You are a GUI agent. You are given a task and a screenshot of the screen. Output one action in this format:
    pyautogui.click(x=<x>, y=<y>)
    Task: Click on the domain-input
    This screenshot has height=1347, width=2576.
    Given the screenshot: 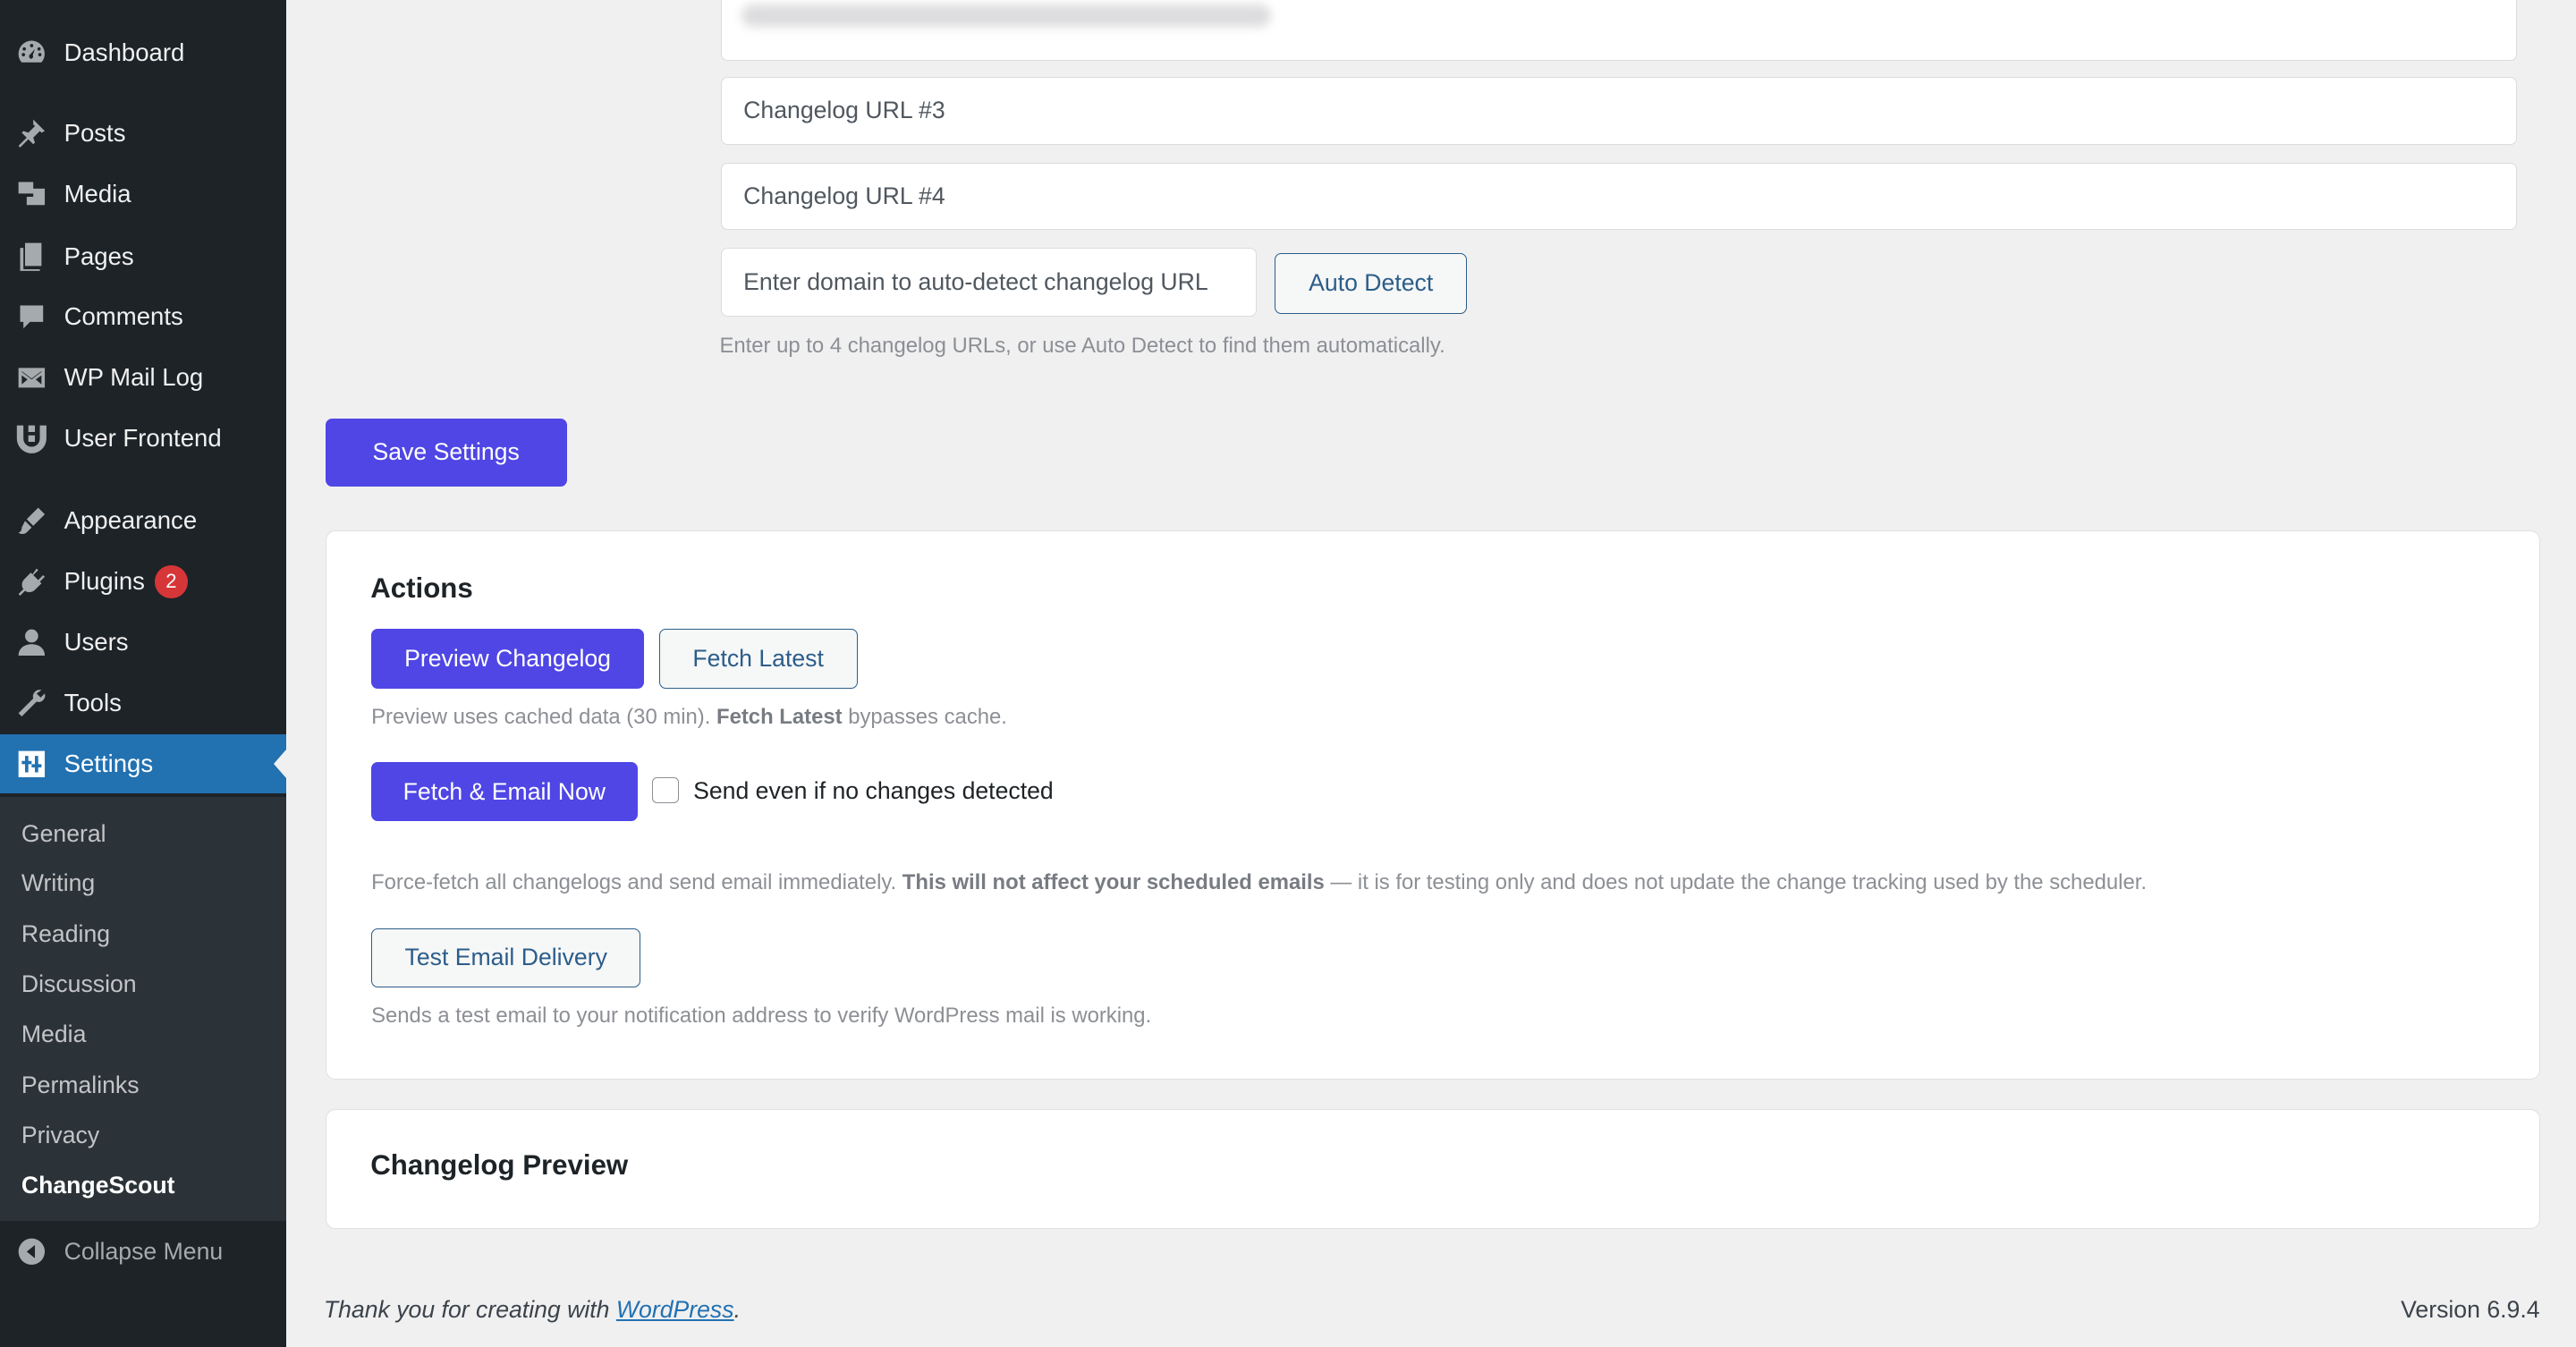 What is the action you would take?
    pyautogui.click(x=989, y=283)
    